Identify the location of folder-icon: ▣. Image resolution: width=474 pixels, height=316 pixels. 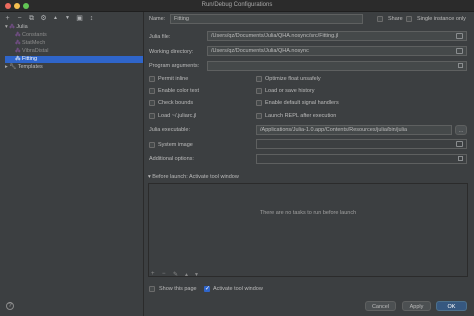
(79, 18).